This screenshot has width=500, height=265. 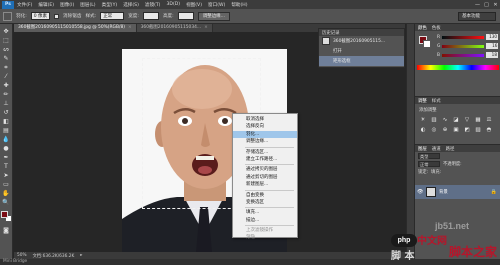 I want to click on black-white-icon: ◐, so click(x=423, y=130).